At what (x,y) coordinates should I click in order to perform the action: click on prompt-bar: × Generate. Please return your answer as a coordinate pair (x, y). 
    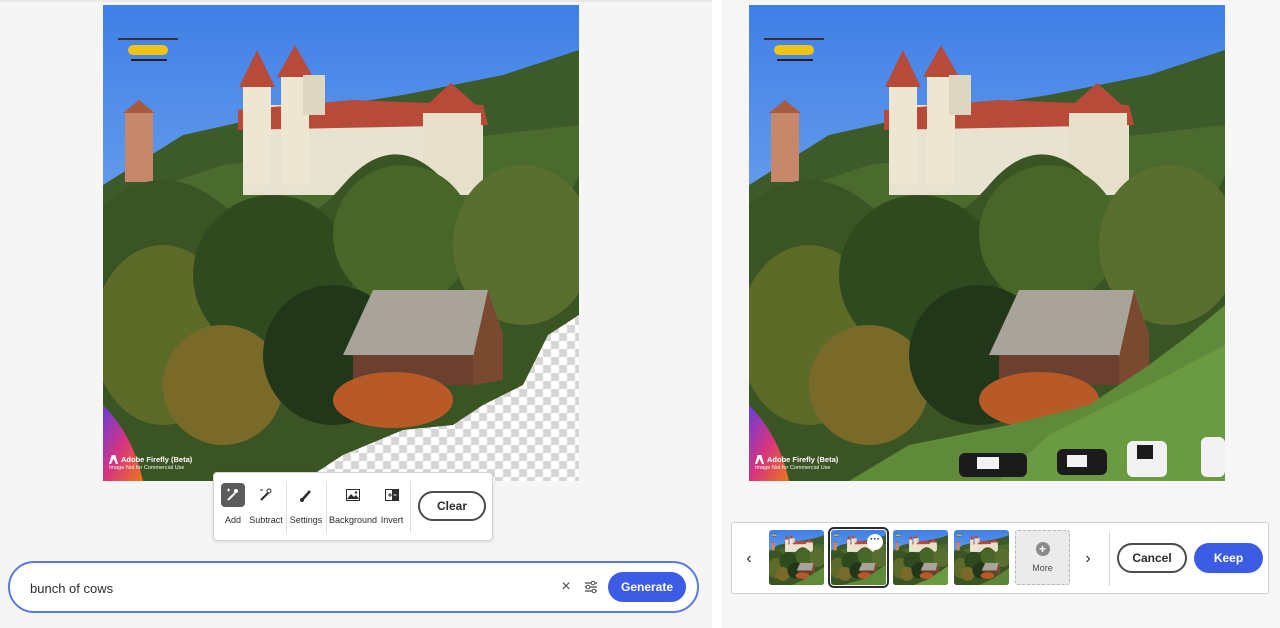
    Looking at the image, I should click on (353, 587).